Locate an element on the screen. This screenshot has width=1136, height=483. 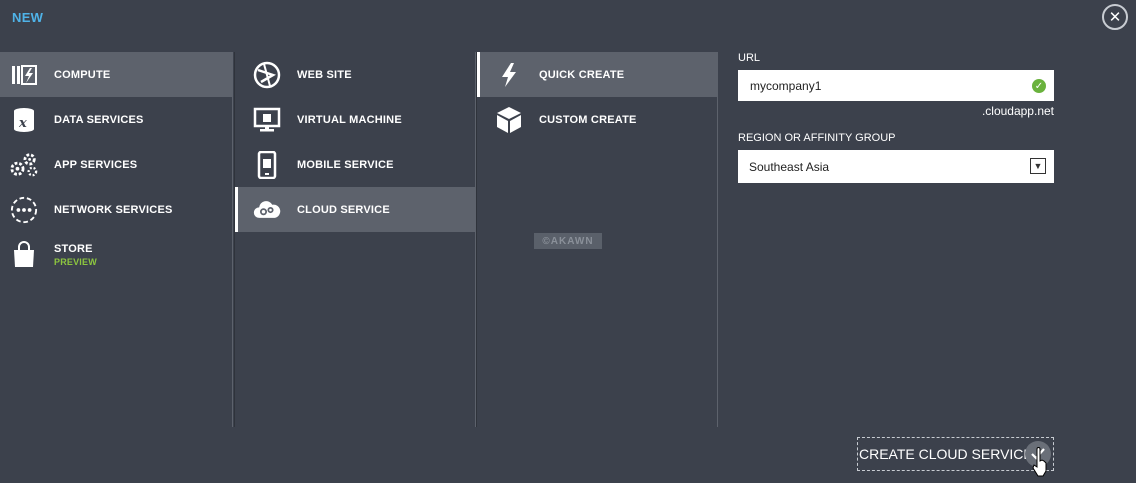
url-suffix: .cloudapp.net is located at coordinates (1017, 111).